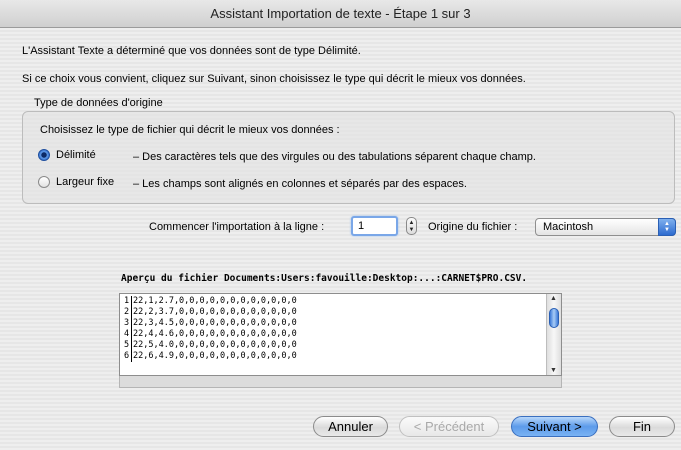 The height and width of the screenshot is (450, 681). I want to click on preview-horizontal-scrollbar, so click(340, 382).